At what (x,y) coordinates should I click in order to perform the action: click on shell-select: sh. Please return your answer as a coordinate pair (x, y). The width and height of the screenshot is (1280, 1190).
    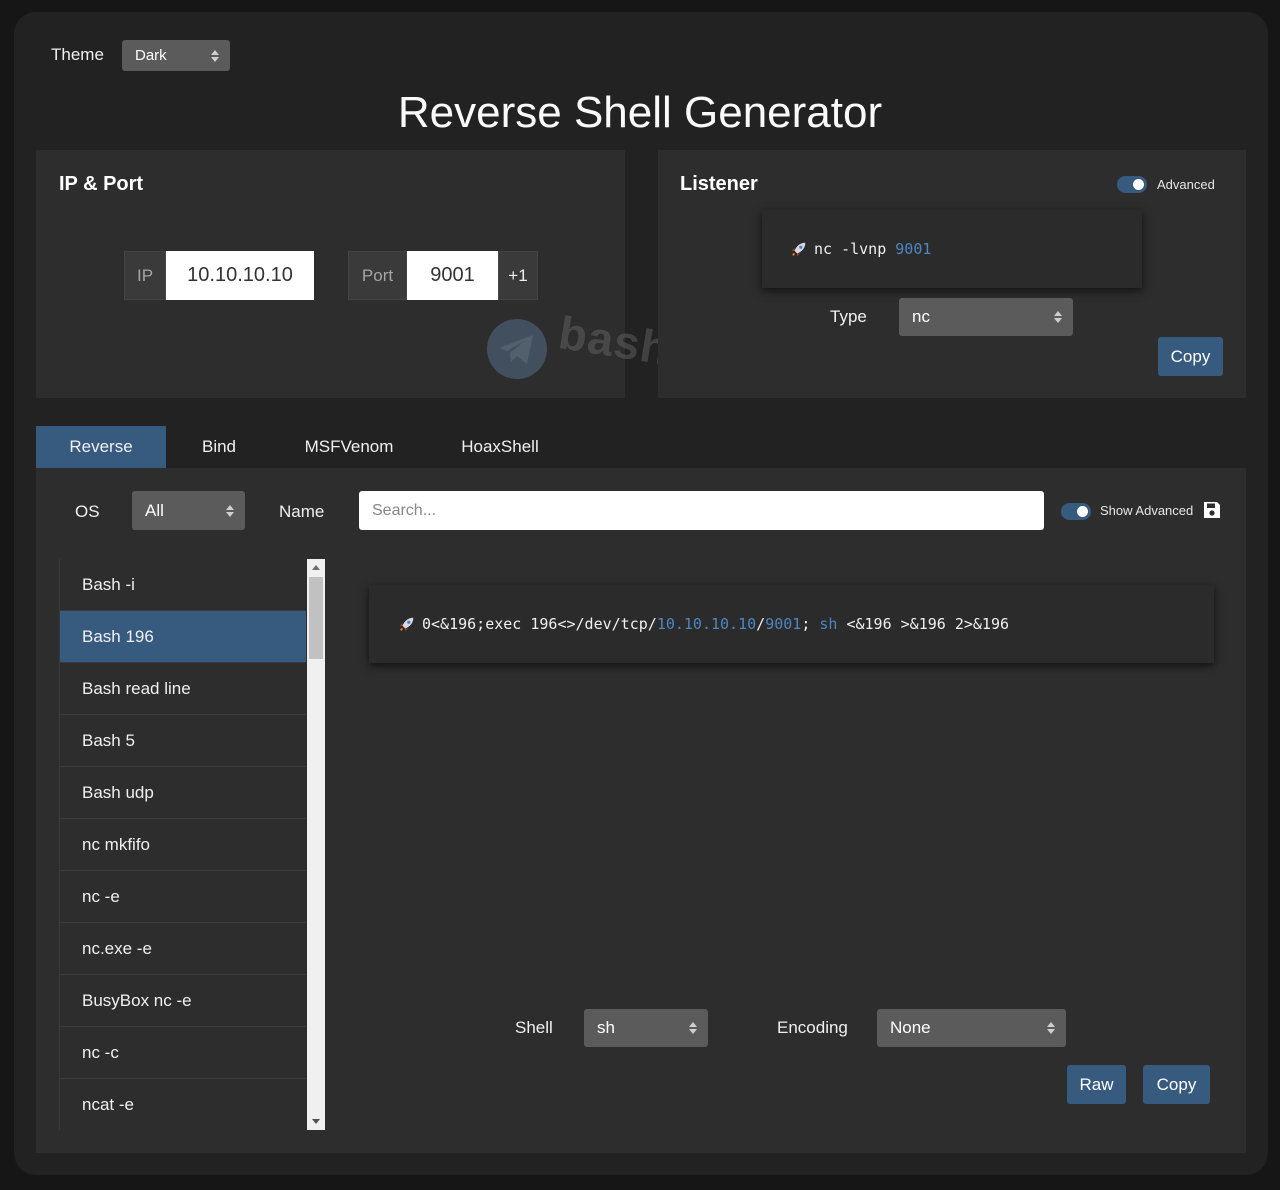
    Looking at the image, I should click on (646, 1028).